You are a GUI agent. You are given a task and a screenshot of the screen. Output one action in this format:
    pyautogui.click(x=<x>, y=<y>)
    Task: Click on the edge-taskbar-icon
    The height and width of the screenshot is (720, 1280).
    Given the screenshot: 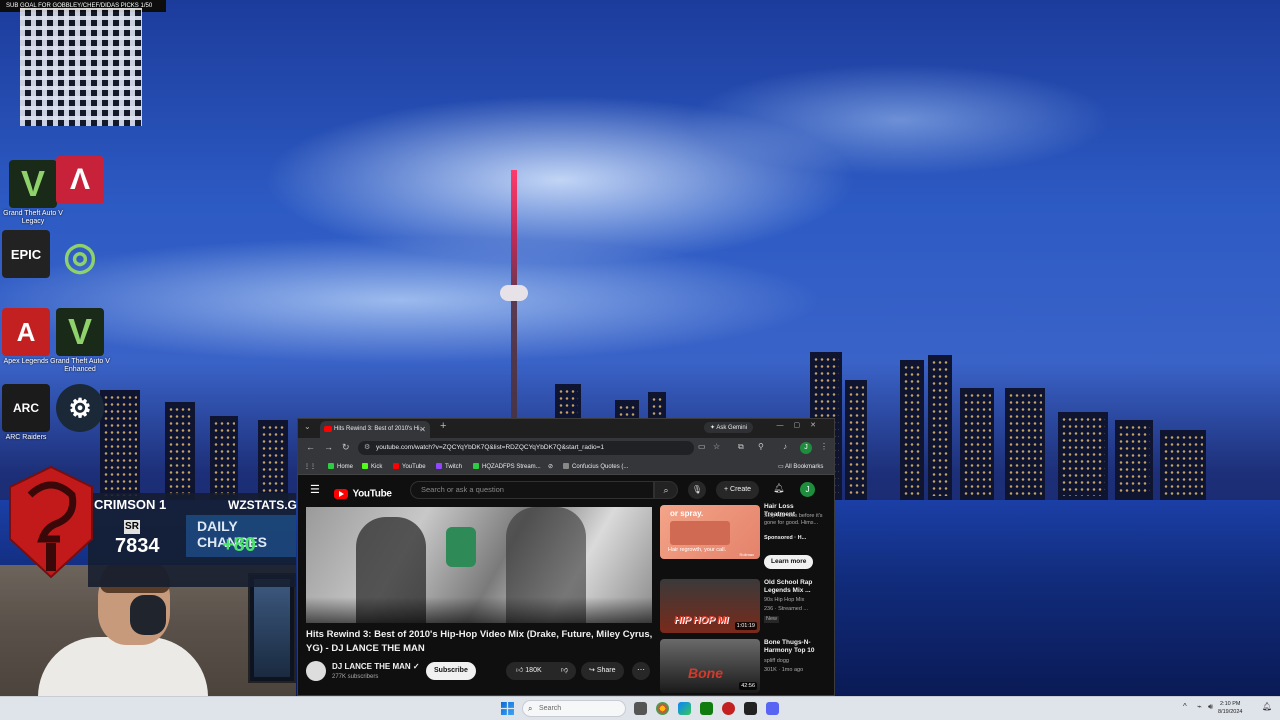 What is the action you would take?
    pyautogui.click(x=684, y=708)
    